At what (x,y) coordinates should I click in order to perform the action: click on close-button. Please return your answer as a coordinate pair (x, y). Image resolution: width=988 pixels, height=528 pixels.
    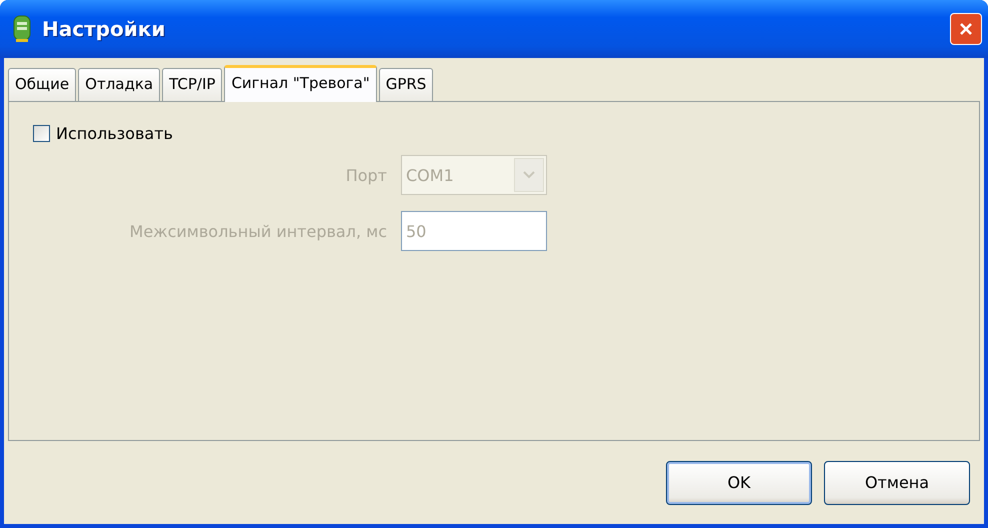
    Looking at the image, I should click on (966, 29).